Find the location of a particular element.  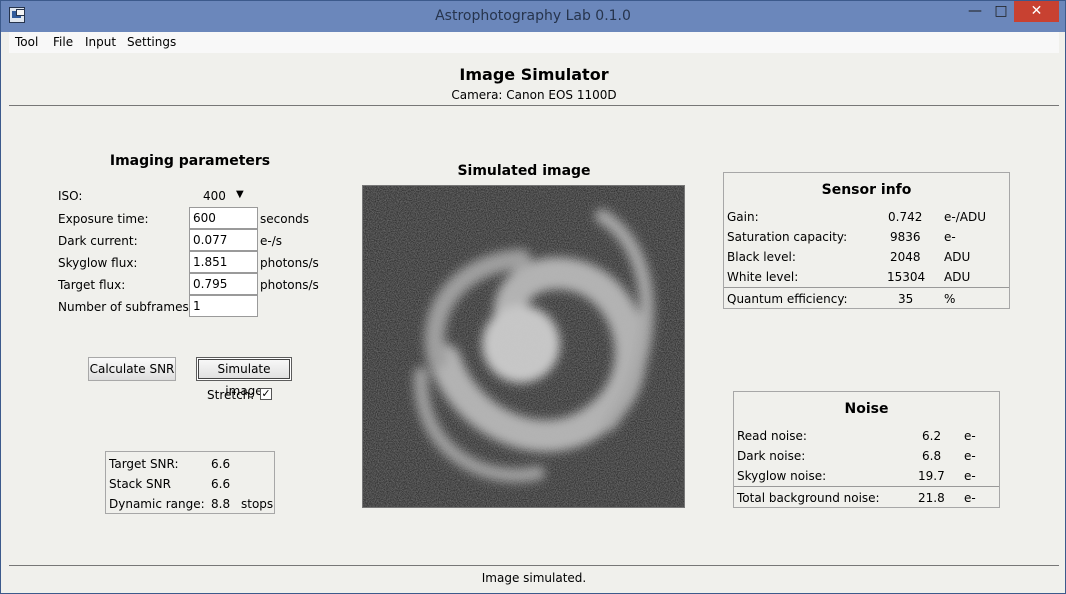

minimize-icon: — is located at coordinates (975, 11).